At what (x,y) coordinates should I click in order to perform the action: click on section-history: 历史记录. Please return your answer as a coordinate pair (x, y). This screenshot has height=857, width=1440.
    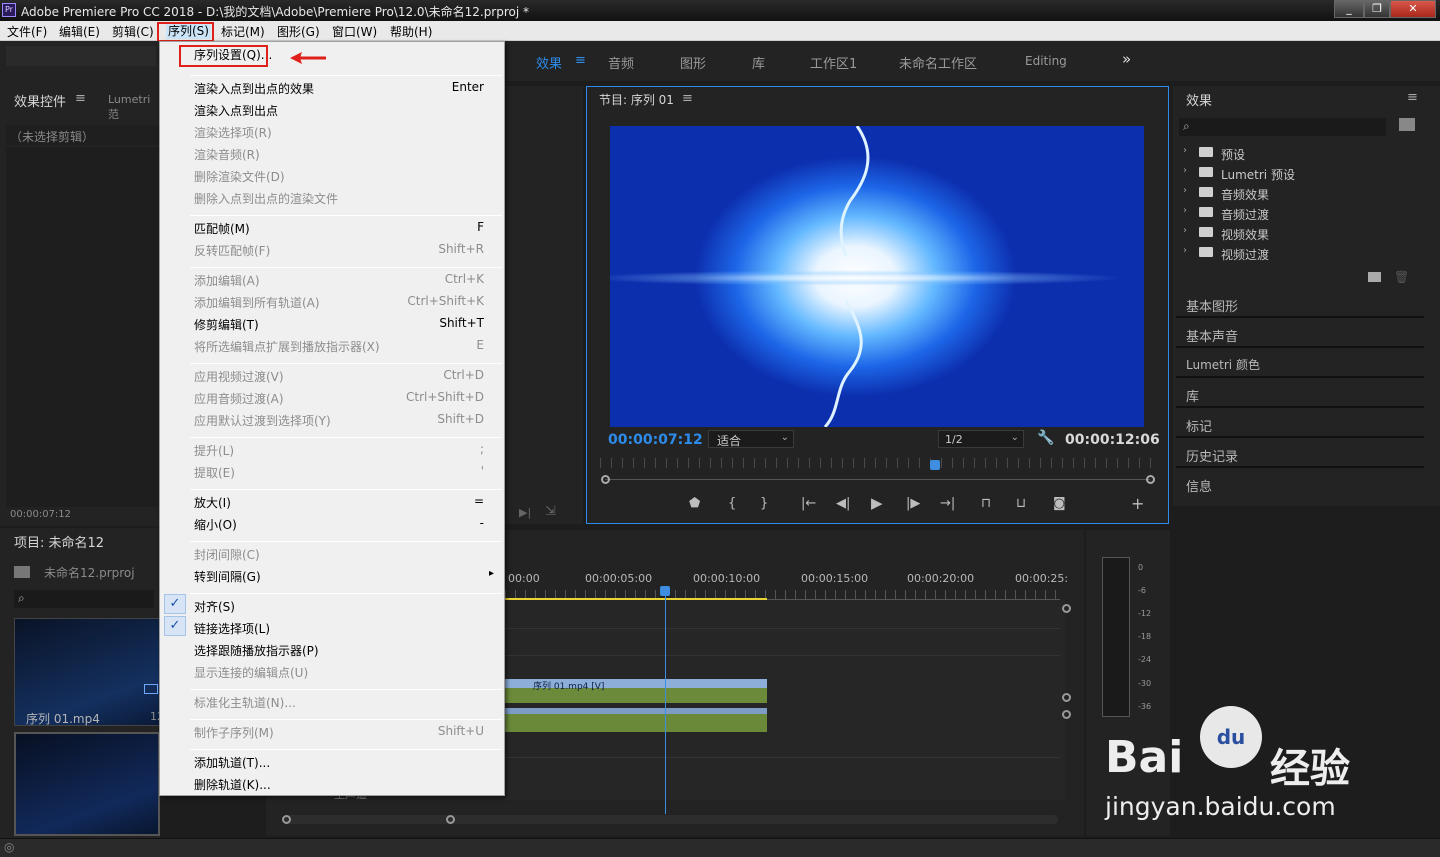
    Looking at the image, I should click on (1300, 454).